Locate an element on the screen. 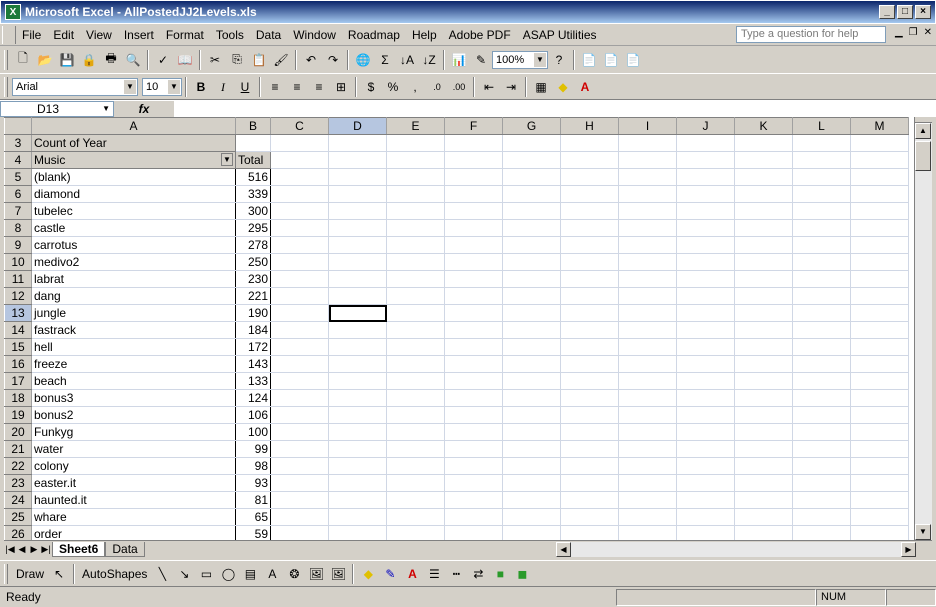 This screenshot has width=936, height=607. menu-tools: Tools is located at coordinates (230, 35).